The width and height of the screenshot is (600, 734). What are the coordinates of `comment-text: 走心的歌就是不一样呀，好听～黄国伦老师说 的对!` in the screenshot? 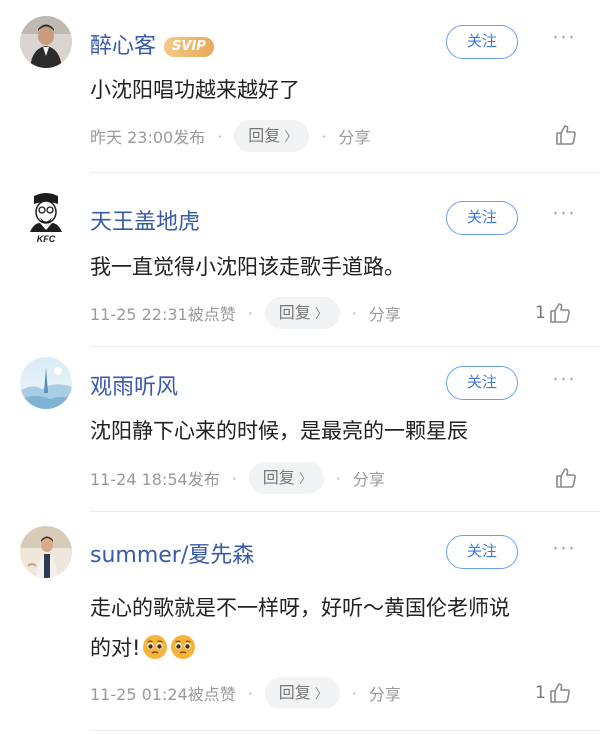 It's located at (335, 628).